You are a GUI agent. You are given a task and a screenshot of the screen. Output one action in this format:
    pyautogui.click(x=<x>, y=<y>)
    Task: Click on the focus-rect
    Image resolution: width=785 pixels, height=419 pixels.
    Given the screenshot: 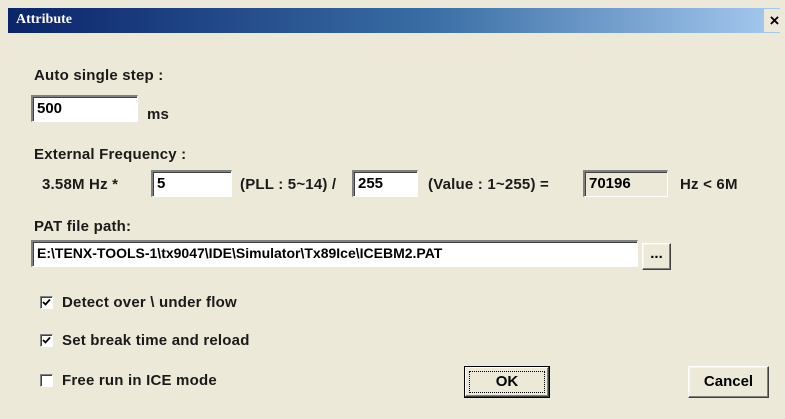 What is the action you would take?
    pyautogui.click(x=507, y=382)
    